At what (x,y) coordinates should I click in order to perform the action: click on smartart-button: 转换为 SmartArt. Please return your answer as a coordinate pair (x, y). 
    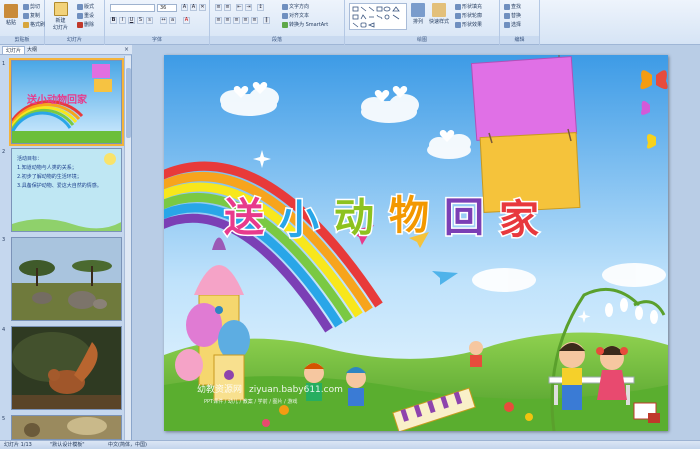
    Looking at the image, I should click on (305, 24).